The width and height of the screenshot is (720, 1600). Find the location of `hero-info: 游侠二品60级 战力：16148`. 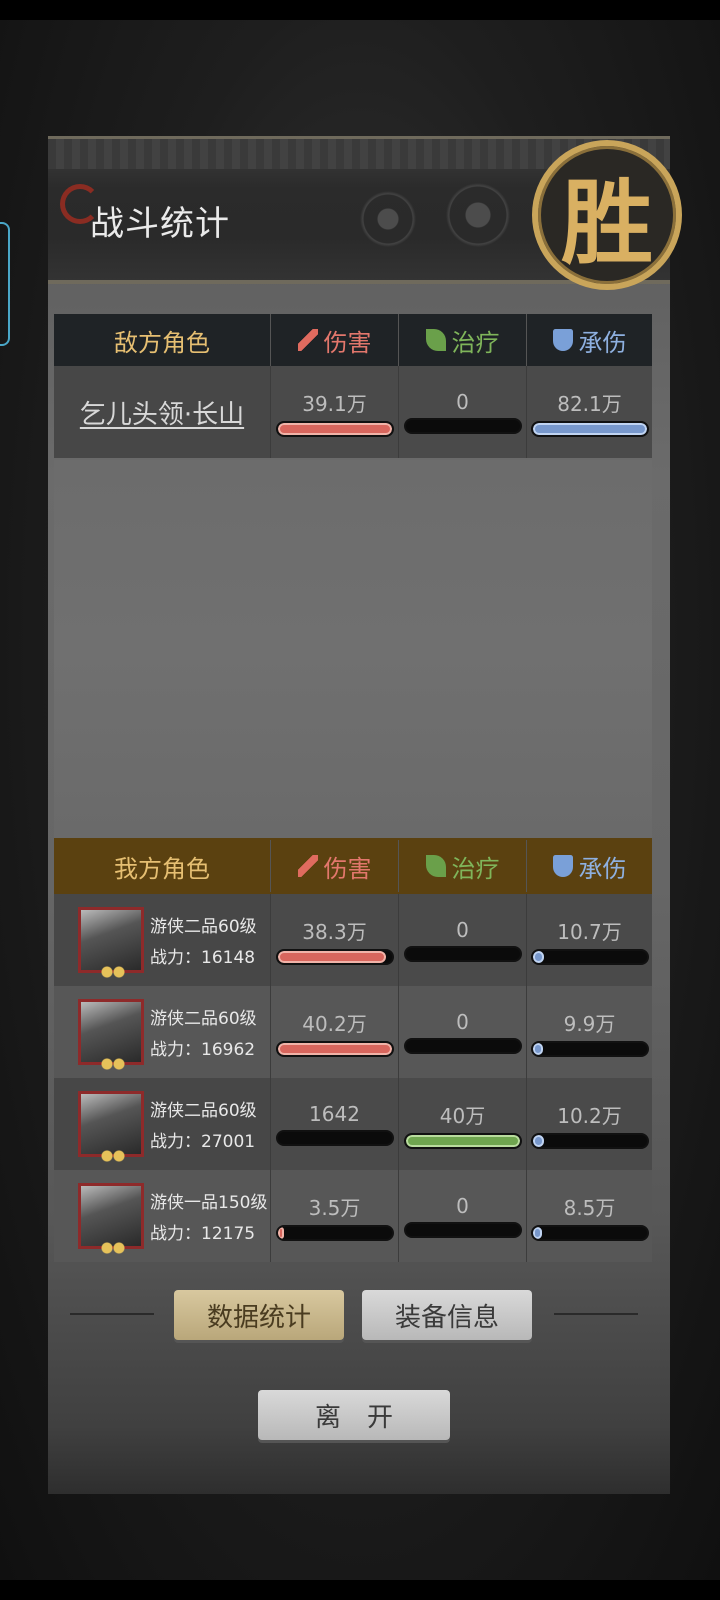

hero-info: 游侠二品60级 战力：16148 is located at coordinates (162, 942).